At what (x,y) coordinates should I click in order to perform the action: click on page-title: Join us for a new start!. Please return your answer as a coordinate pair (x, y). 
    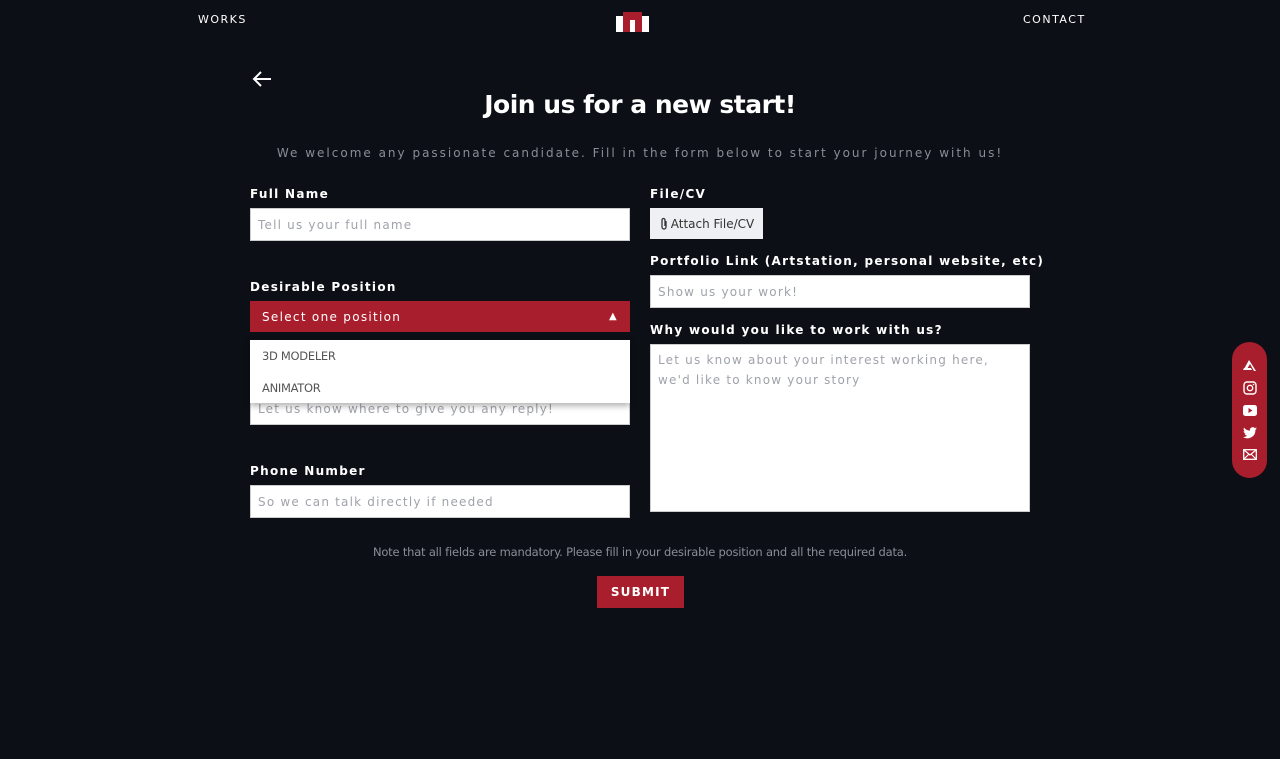
    Looking at the image, I should click on (640, 104).